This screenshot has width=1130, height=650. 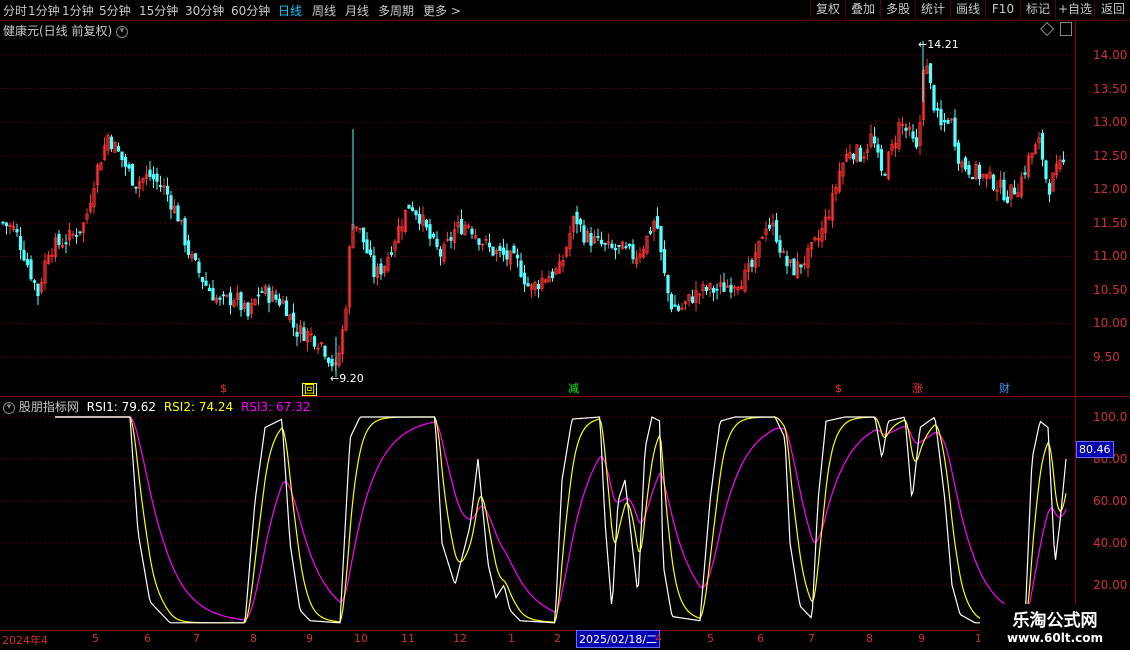 I want to click on event-marker-cai: 财, so click(x=1004, y=388).